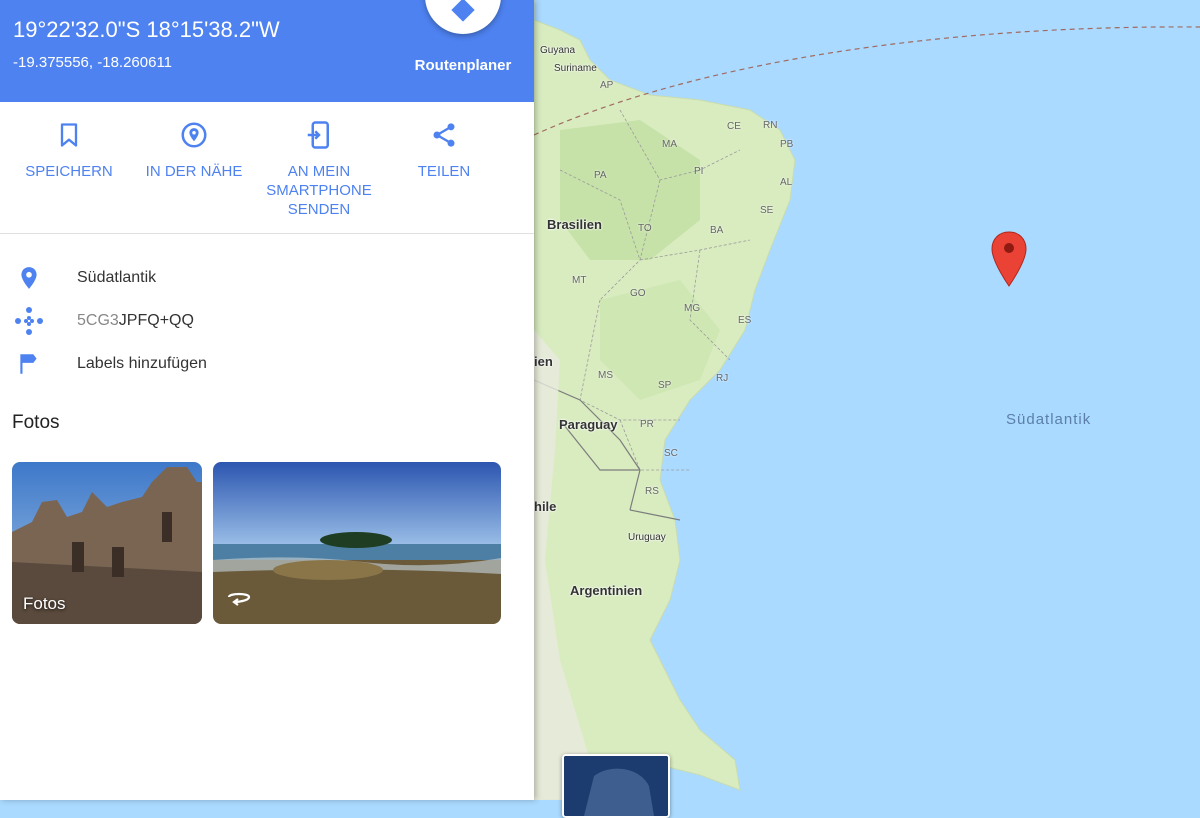  I want to click on bookmark-icon, so click(69, 135).